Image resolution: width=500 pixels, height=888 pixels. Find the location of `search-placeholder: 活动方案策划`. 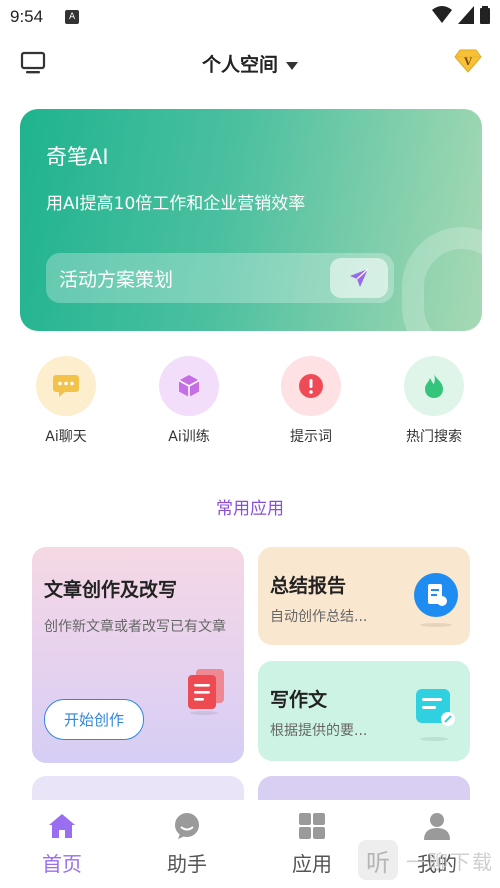

search-placeholder: 活动方案策划 is located at coordinates (116, 280).